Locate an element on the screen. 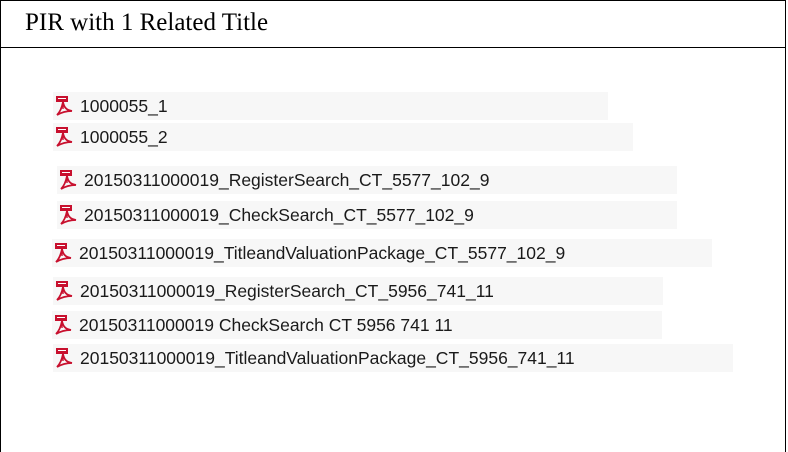 The height and width of the screenshot is (452, 788). file-list-item: 1000055_2 is located at coordinates (343, 137).